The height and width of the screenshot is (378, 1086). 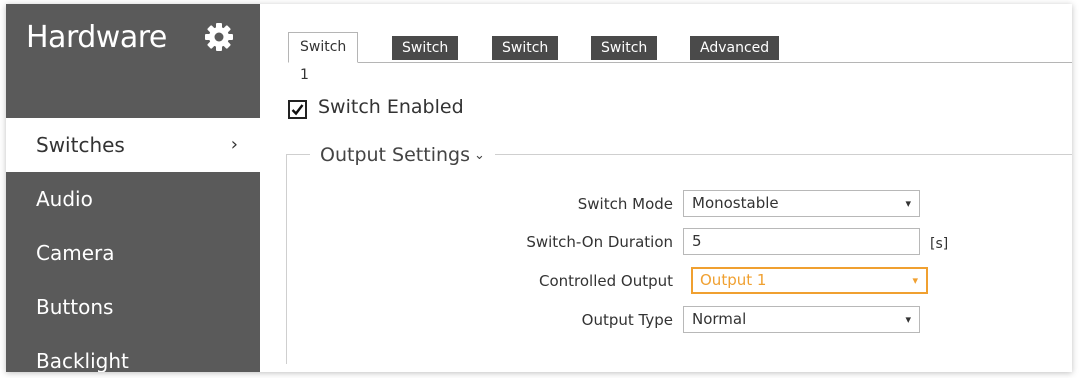 What do you see at coordinates (133, 145) in the screenshot?
I see `sidebar-item-switches: Switches ›` at bounding box center [133, 145].